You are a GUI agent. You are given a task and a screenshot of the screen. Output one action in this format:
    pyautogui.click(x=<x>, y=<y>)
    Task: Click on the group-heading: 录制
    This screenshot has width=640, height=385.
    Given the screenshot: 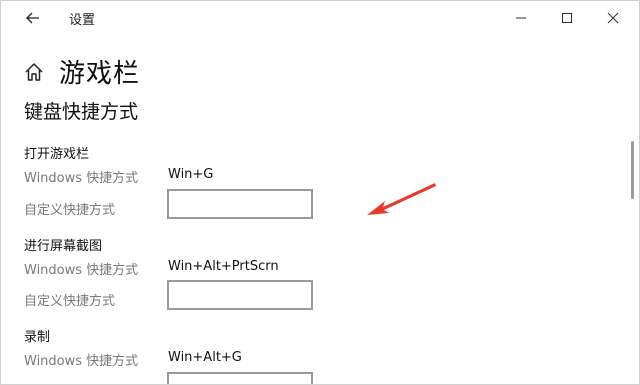 What is the action you would take?
    pyautogui.click(x=37, y=337)
    